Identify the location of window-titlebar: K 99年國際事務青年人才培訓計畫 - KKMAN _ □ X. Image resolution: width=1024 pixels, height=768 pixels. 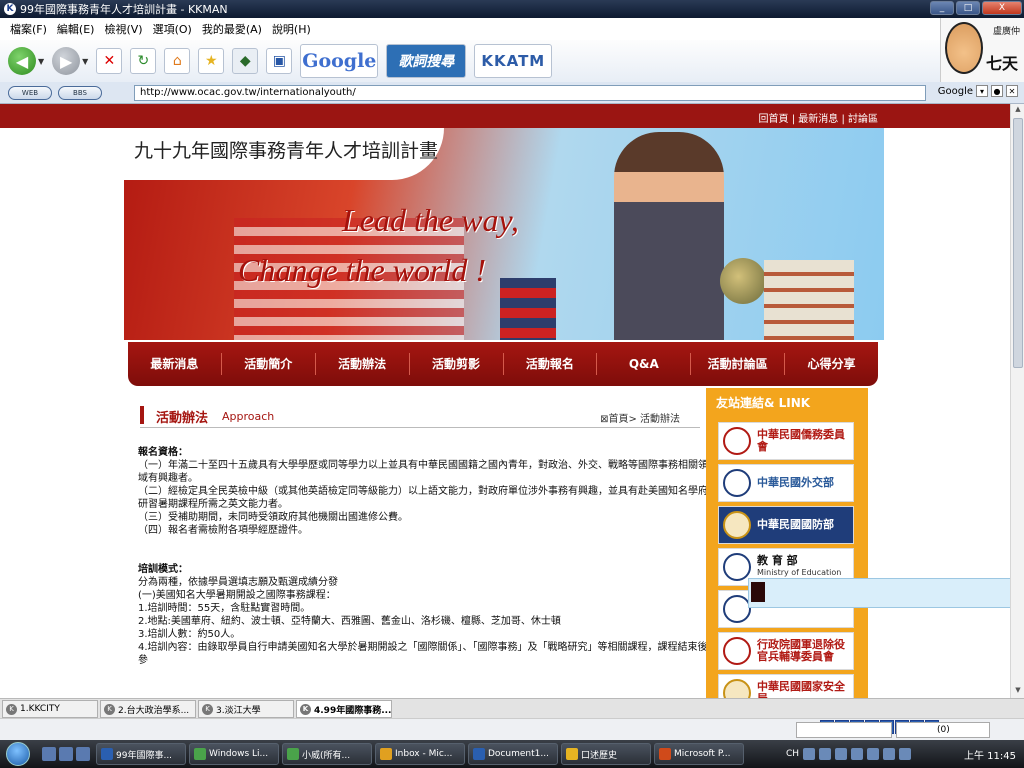
(512, 9).